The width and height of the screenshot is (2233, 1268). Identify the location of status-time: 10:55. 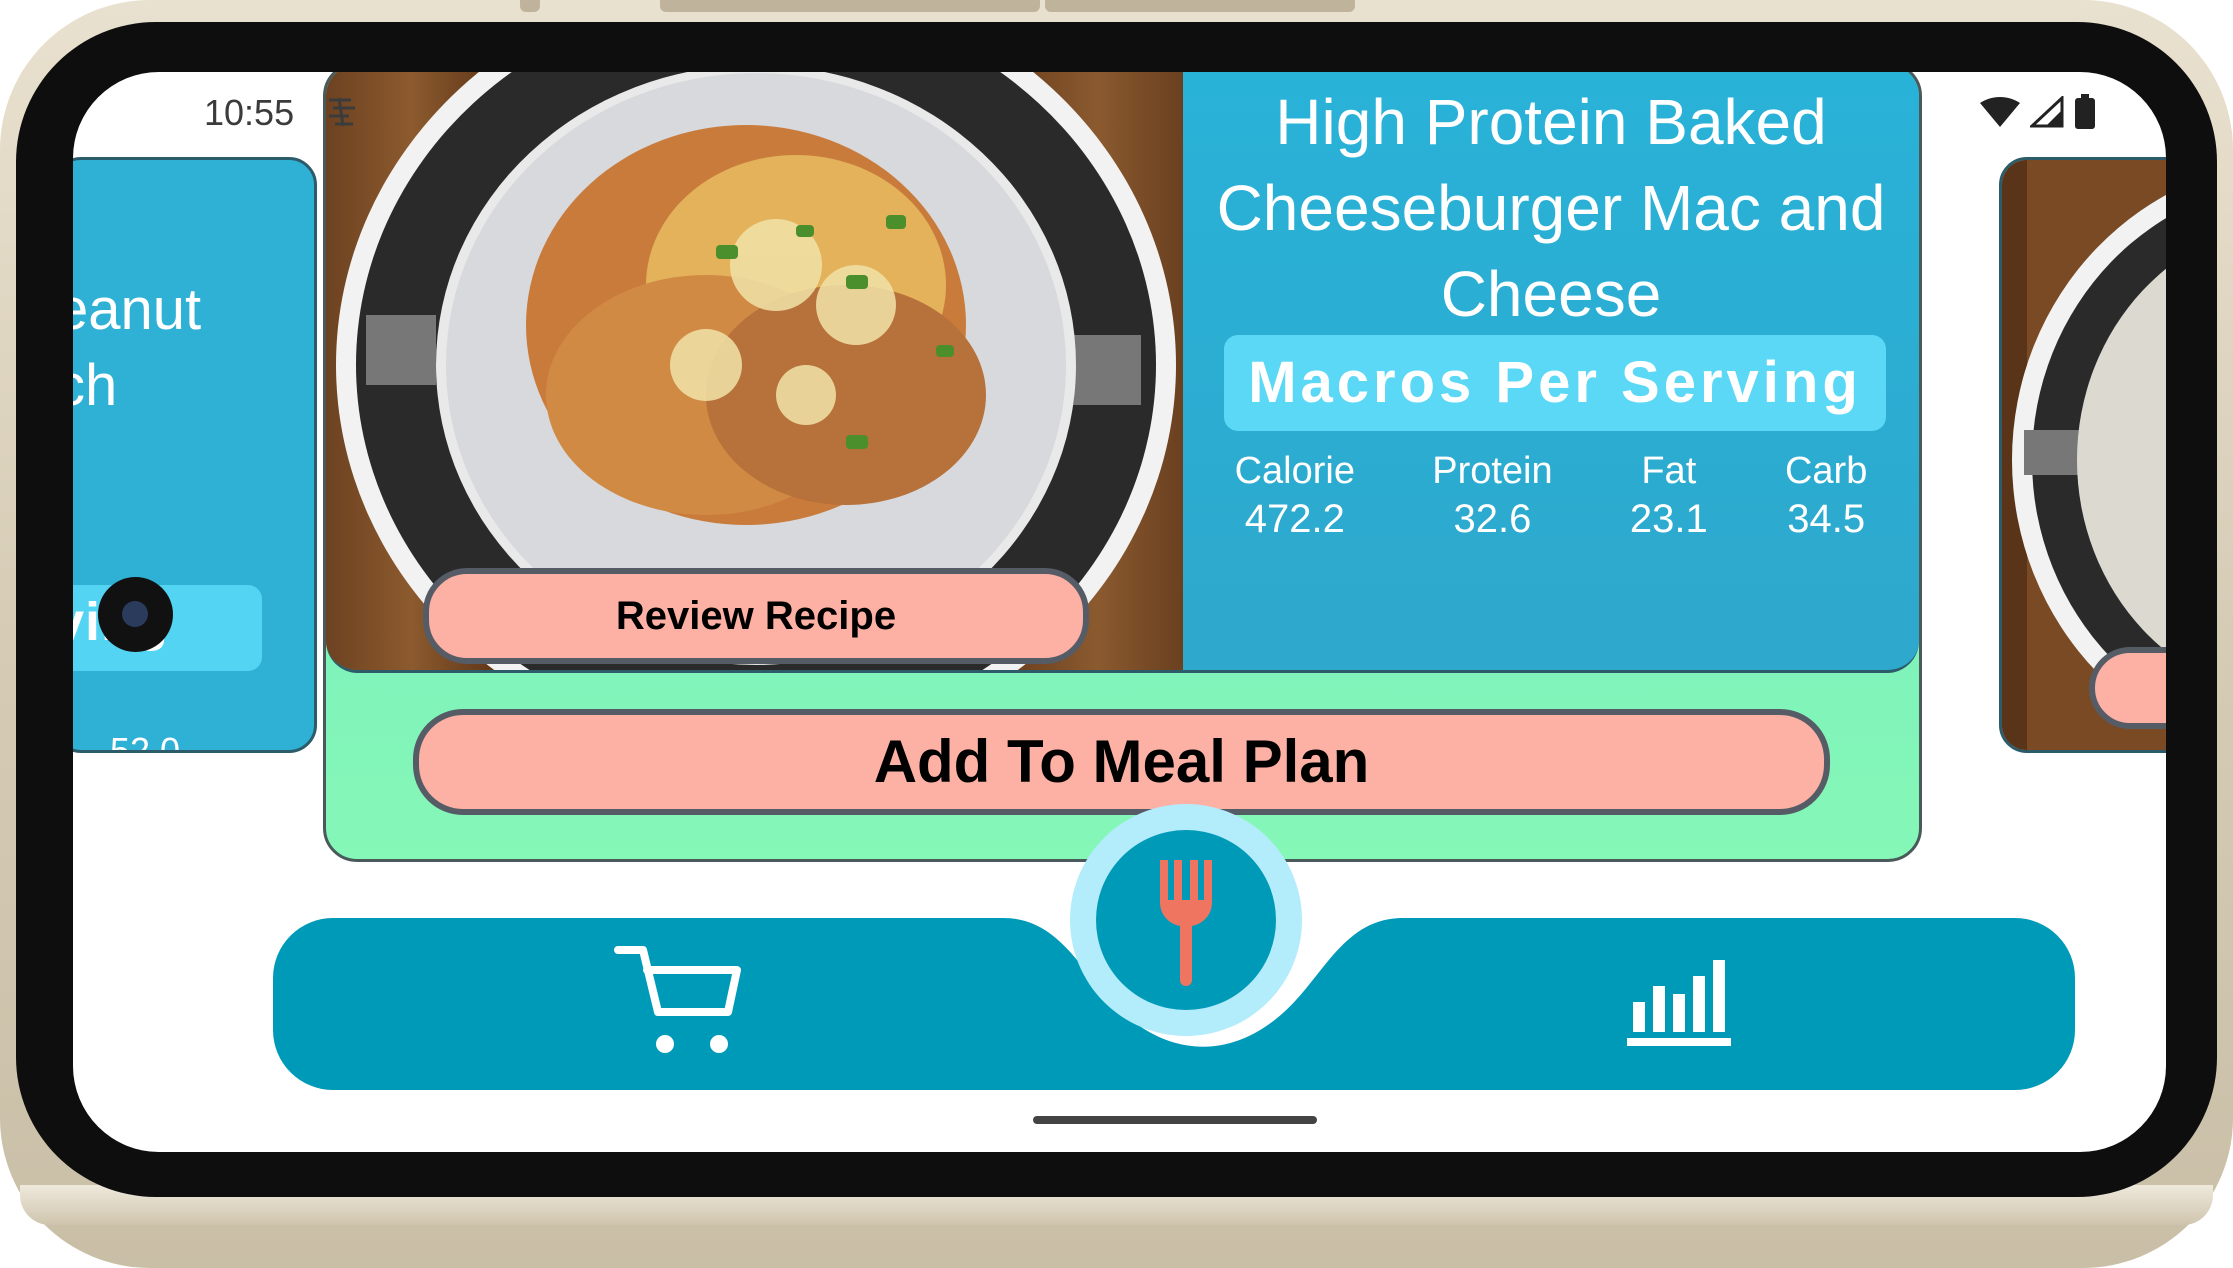
(249, 112).